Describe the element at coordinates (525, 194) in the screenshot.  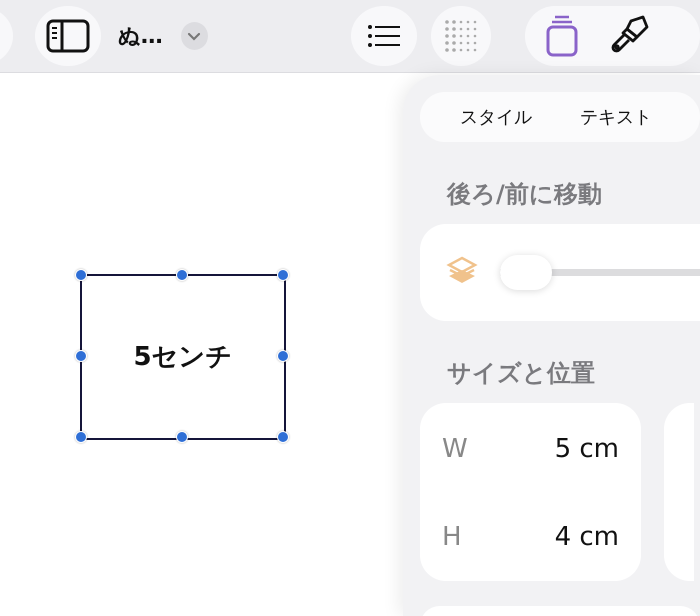
I see `section-heading: 後ろ/前に移動` at that location.